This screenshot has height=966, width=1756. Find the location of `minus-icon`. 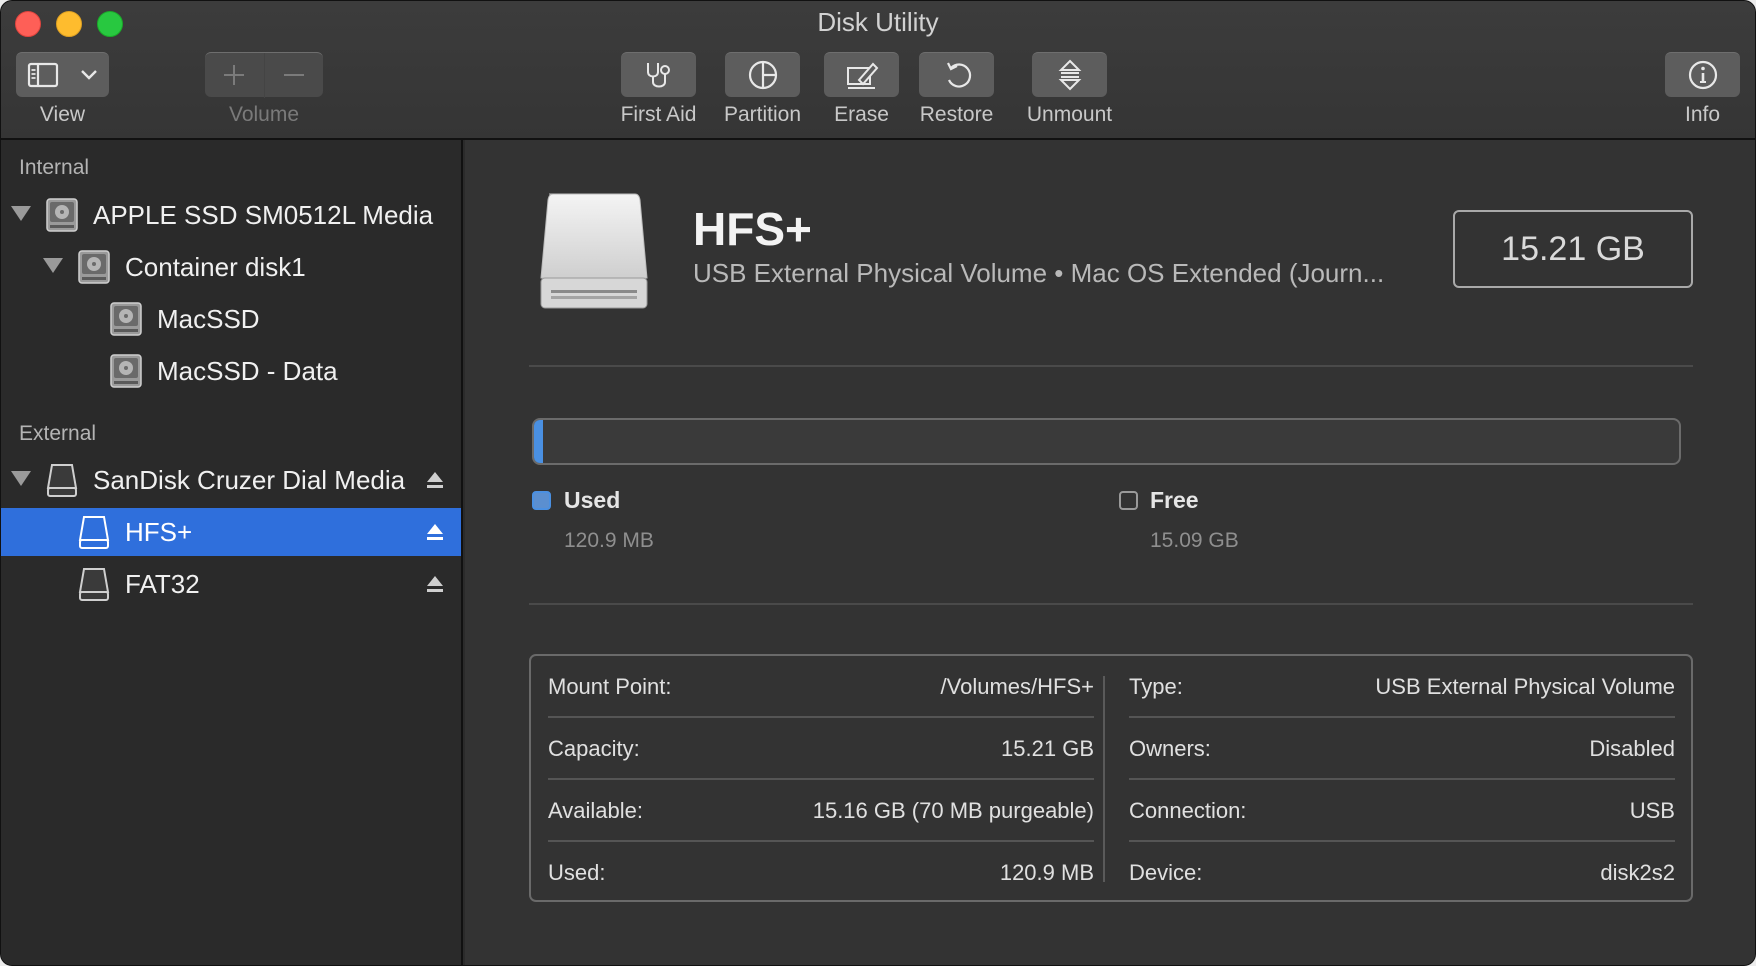

minus-icon is located at coordinates (294, 75).